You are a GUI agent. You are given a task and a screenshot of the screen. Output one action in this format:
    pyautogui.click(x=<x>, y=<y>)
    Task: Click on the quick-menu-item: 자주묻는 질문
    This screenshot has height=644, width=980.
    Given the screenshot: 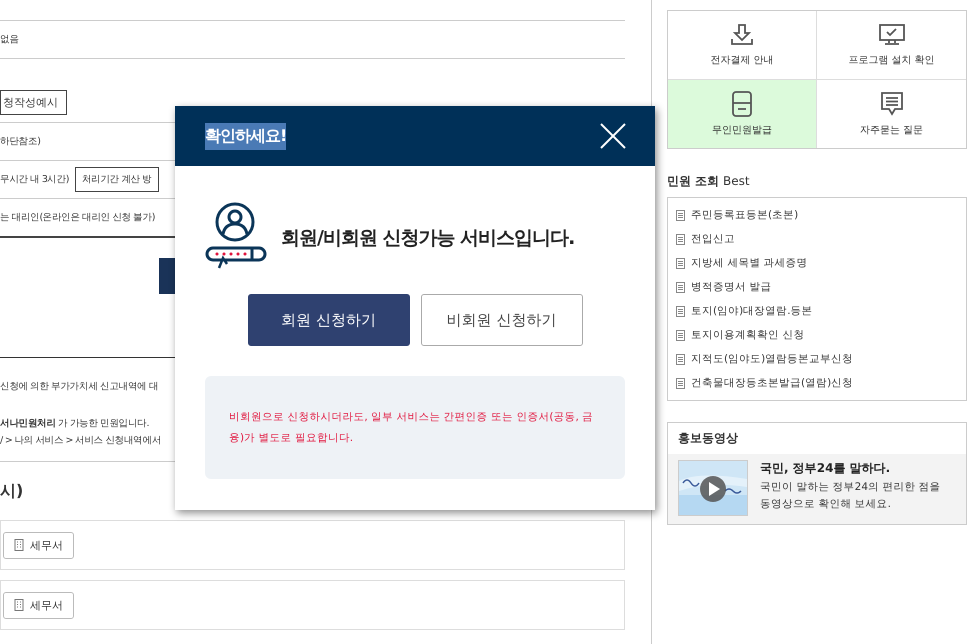 What is the action you would take?
    pyautogui.click(x=891, y=114)
    